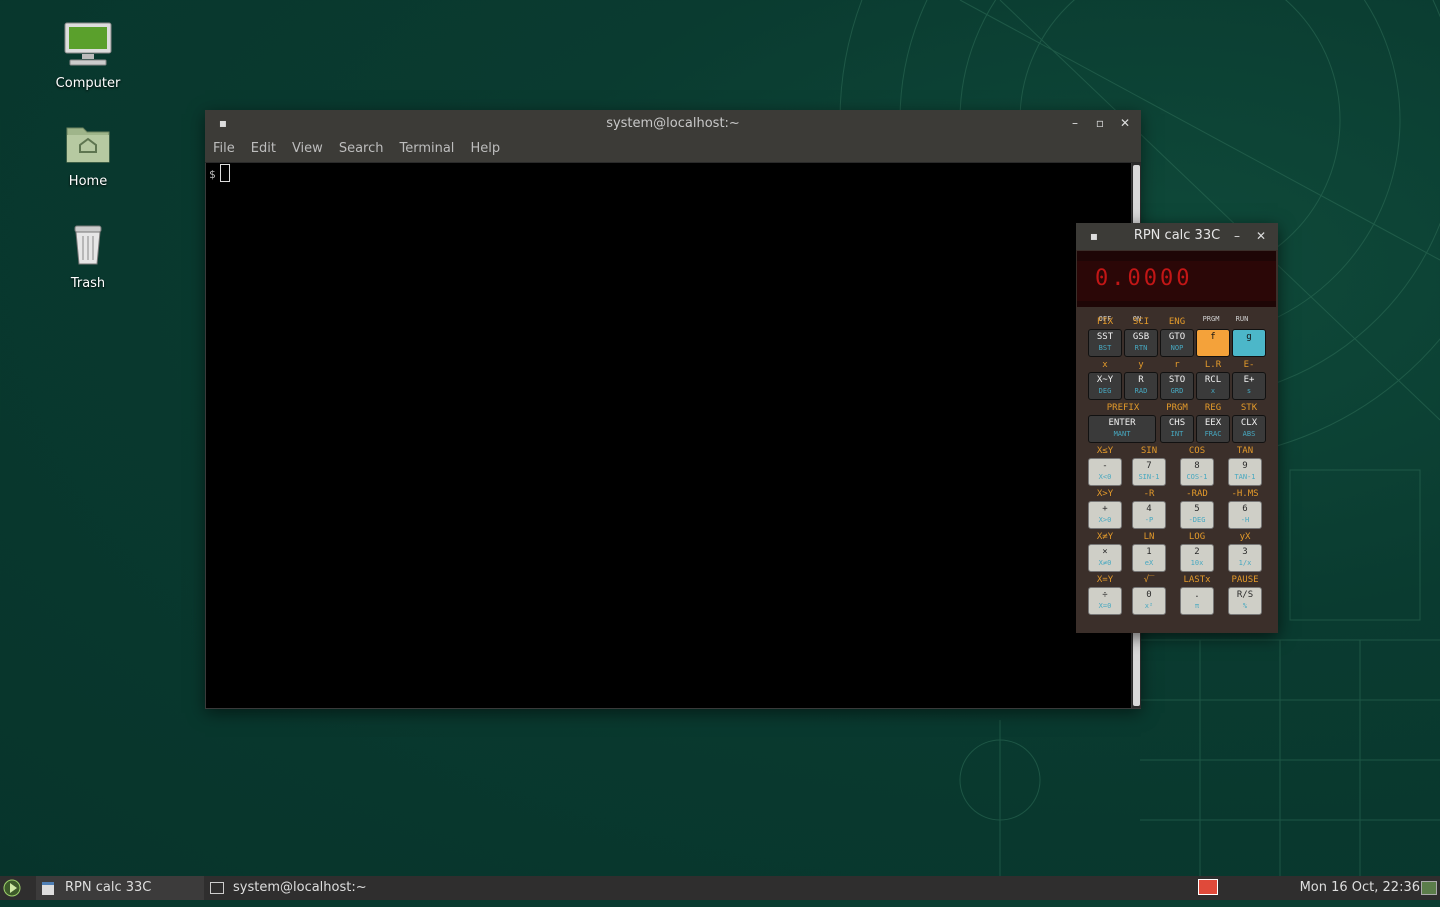 This screenshot has width=1440, height=907. Describe the element at coordinates (1249, 386) in the screenshot. I see `calc-key: E+ s` at that location.